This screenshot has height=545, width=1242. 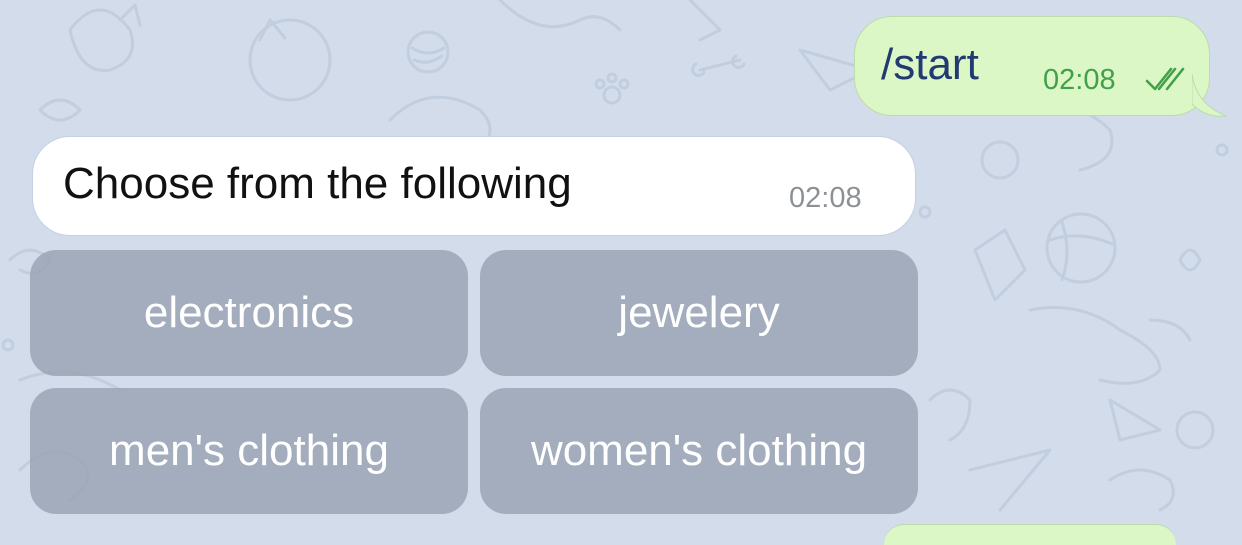 I want to click on keyboard-button-mens-clothing: men's clothing, so click(x=249, y=451).